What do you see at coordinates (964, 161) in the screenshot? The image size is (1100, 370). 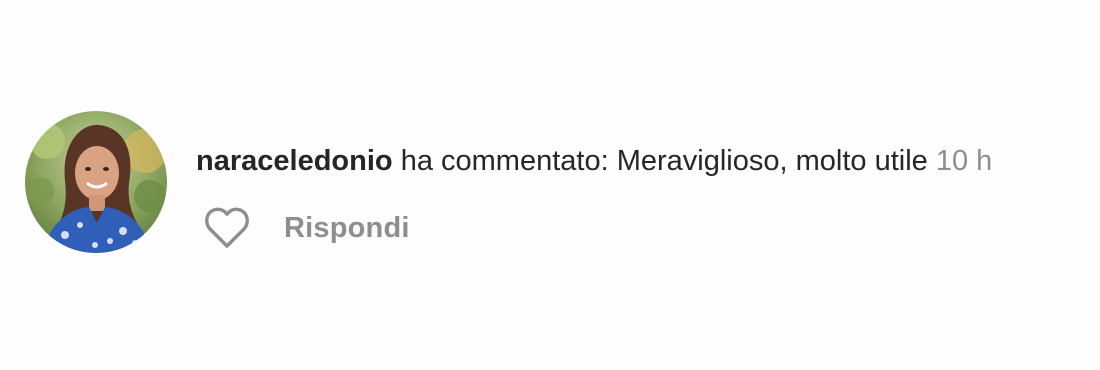 I see `timestamp: 10 h` at bounding box center [964, 161].